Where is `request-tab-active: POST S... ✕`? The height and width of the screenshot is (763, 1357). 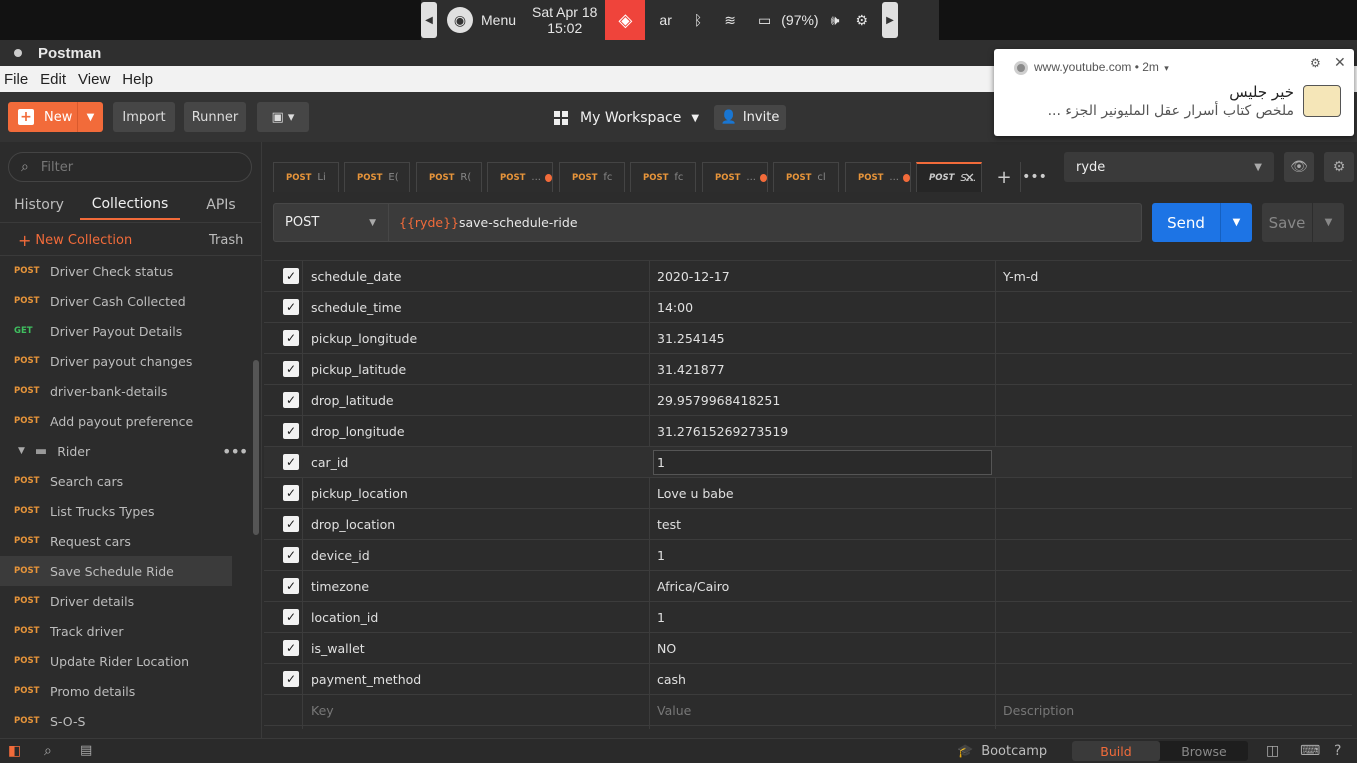 request-tab-active: POST S... ✕ is located at coordinates (949, 177).